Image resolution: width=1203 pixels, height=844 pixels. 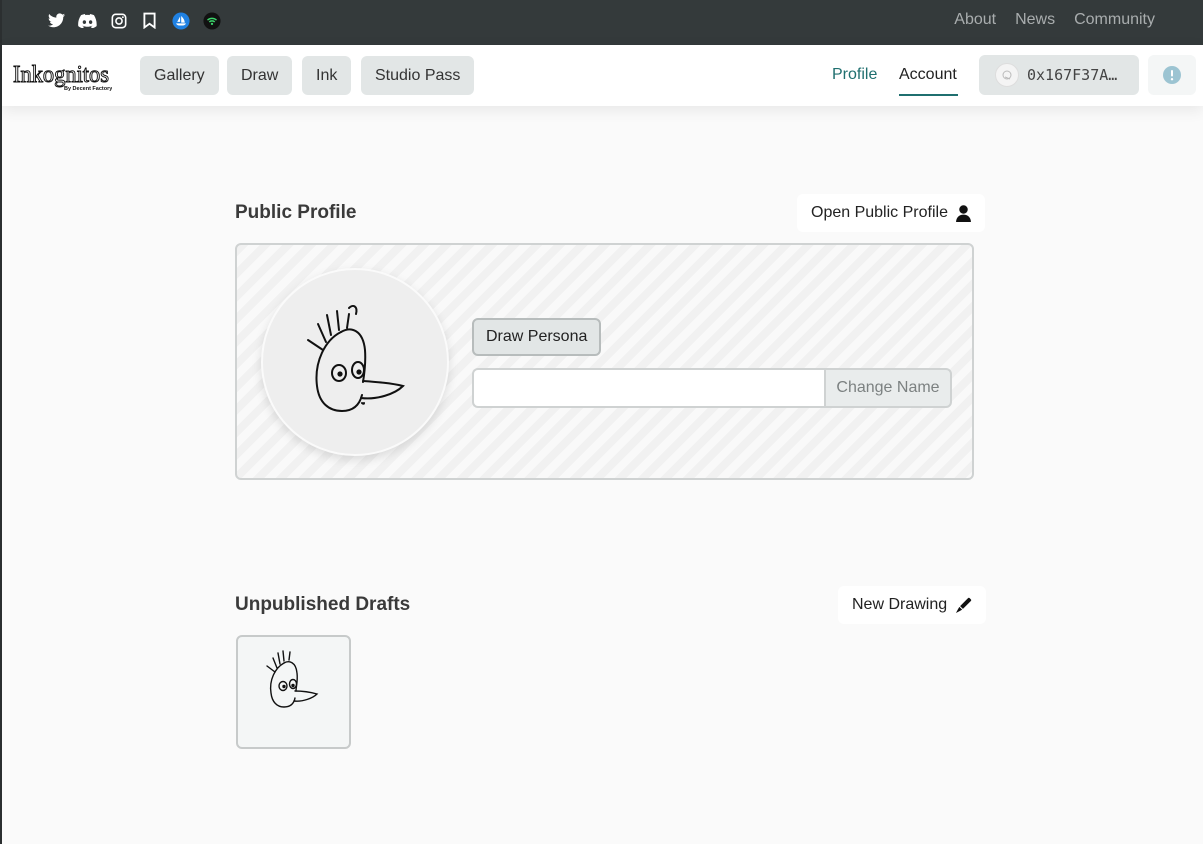 What do you see at coordinates (879, 212) in the screenshot?
I see `open-public-profile-label: Open Public Profile` at bounding box center [879, 212].